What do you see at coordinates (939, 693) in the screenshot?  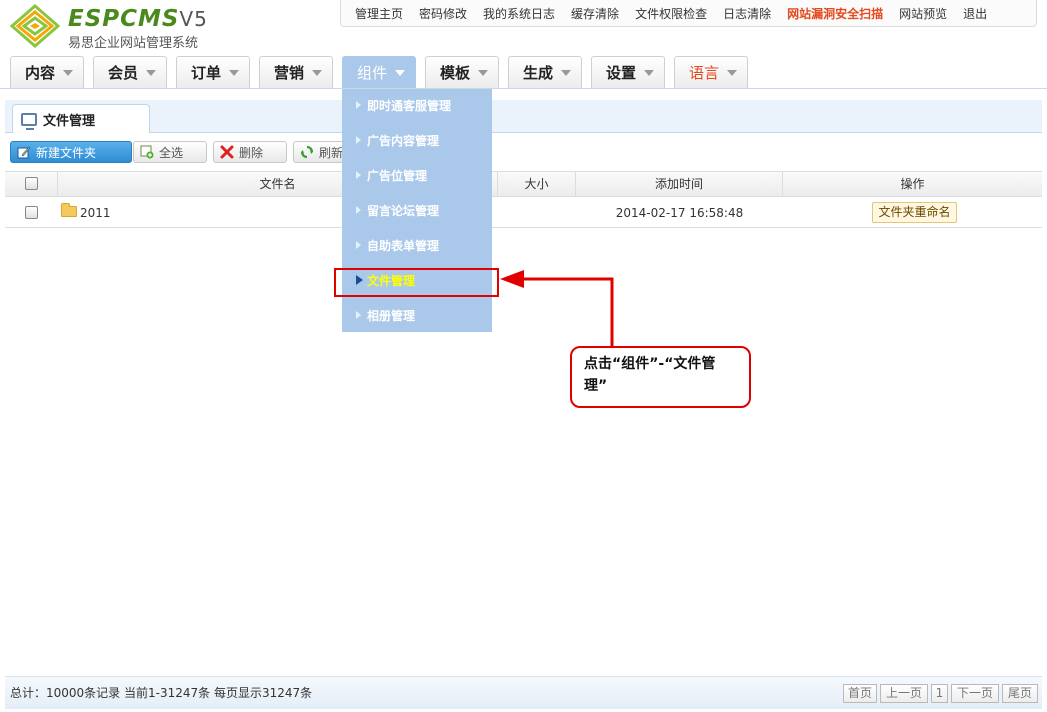 I see `pager-page-1: 1` at bounding box center [939, 693].